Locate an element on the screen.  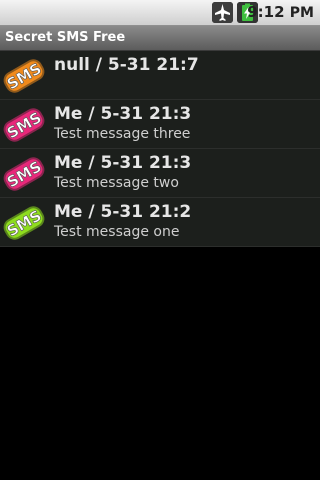
clock-suffix: PM is located at coordinates (301, 13).